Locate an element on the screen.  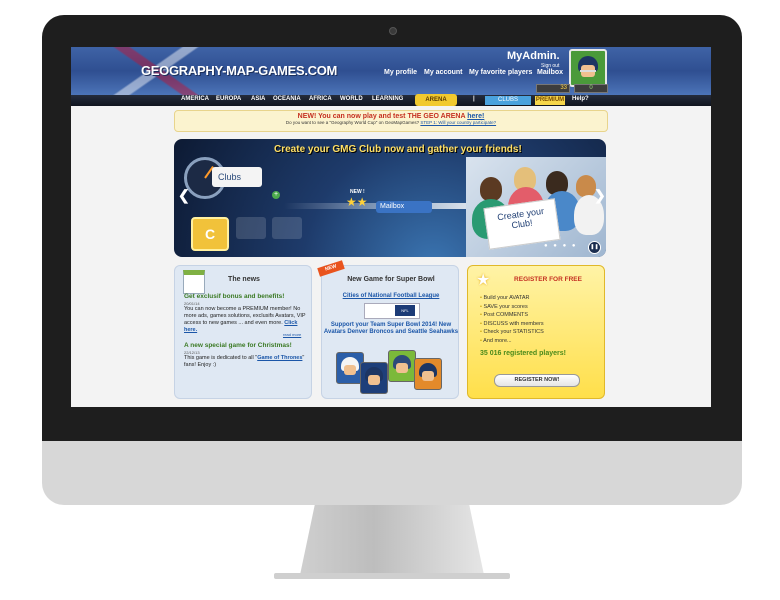
my-profile-link: My profile is located at coordinates (400, 72).